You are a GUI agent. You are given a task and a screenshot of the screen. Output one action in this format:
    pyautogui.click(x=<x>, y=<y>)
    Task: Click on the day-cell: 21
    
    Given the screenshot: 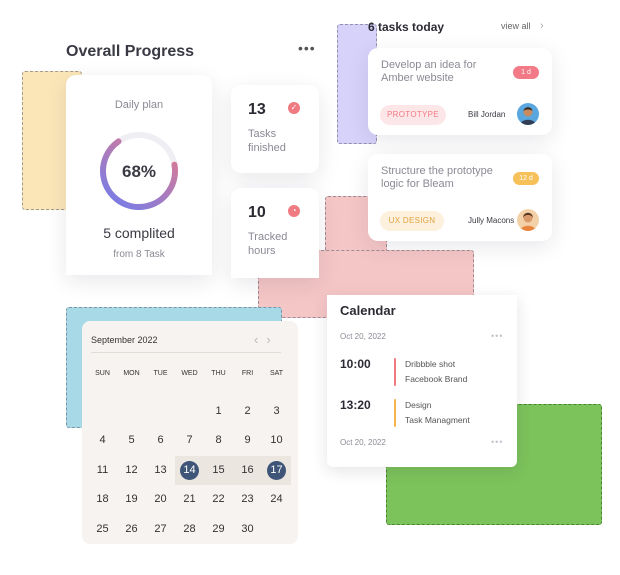 What is the action you would take?
    pyautogui.click(x=189, y=500)
    